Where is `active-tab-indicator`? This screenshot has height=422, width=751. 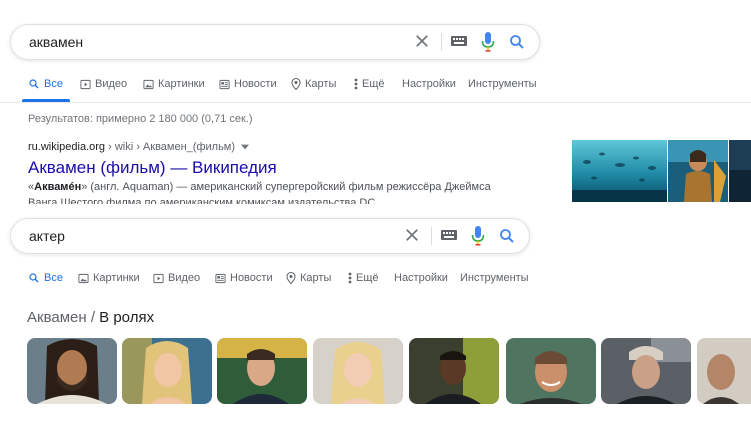 active-tab-indicator is located at coordinates (46, 100).